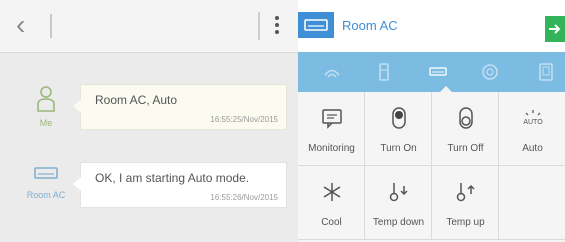  Describe the element at coordinates (46, 195) in the screenshot. I see `avatar-label: Room AC` at that location.